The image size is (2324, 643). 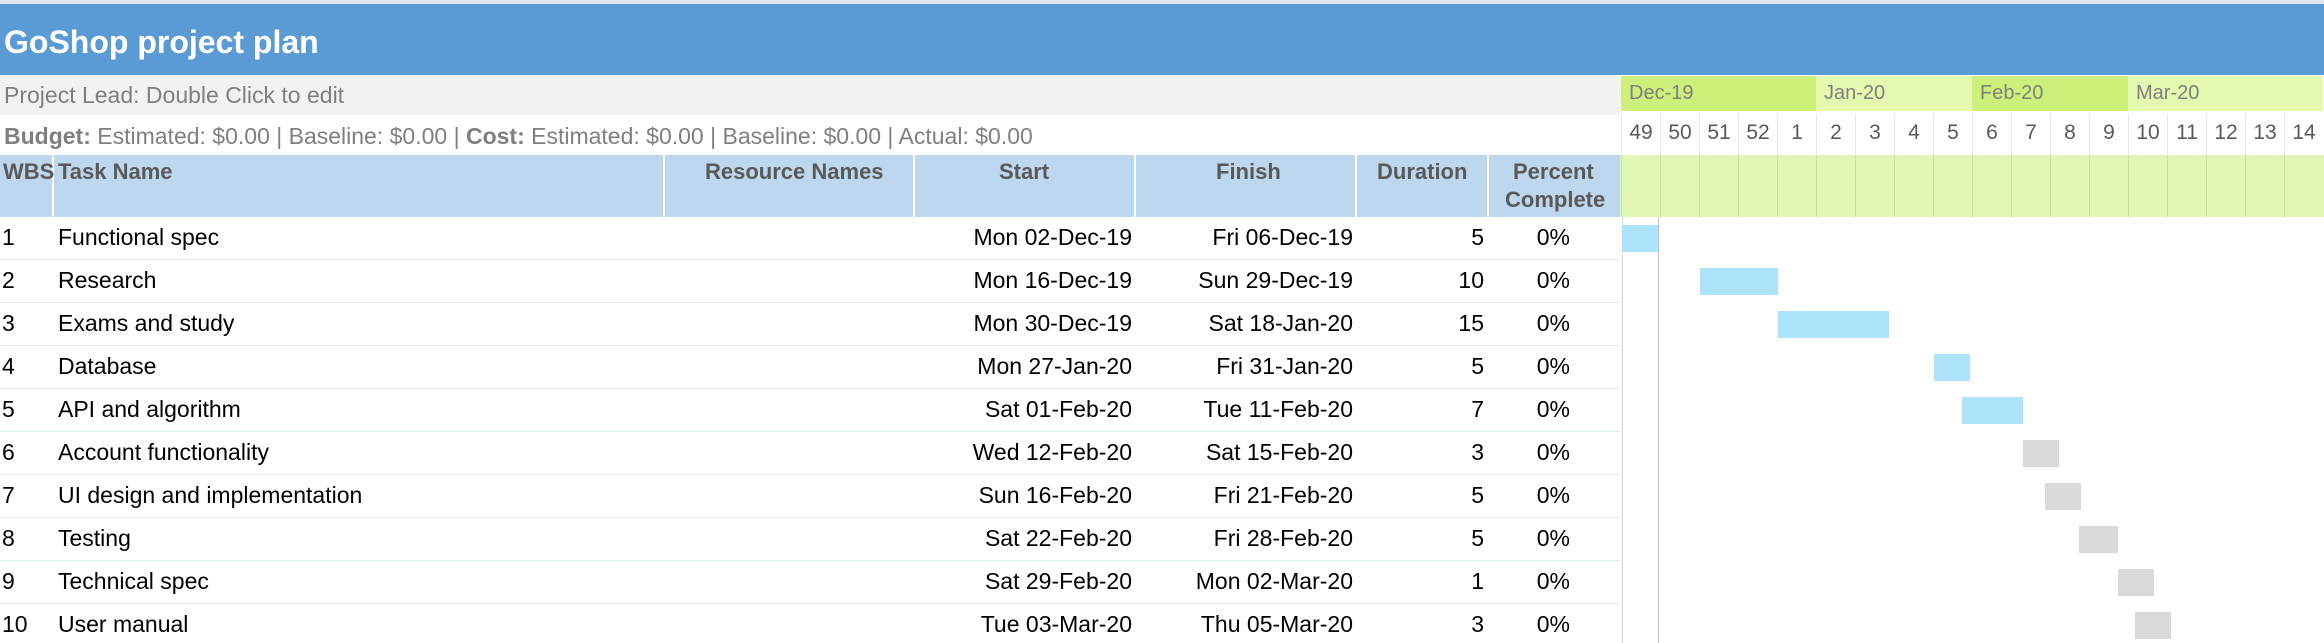 What do you see at coordinates (1244, 452) in the screenshot?
I see `finish-cell: Sat 15-Feb-20` at bounding box center [1244, 452].